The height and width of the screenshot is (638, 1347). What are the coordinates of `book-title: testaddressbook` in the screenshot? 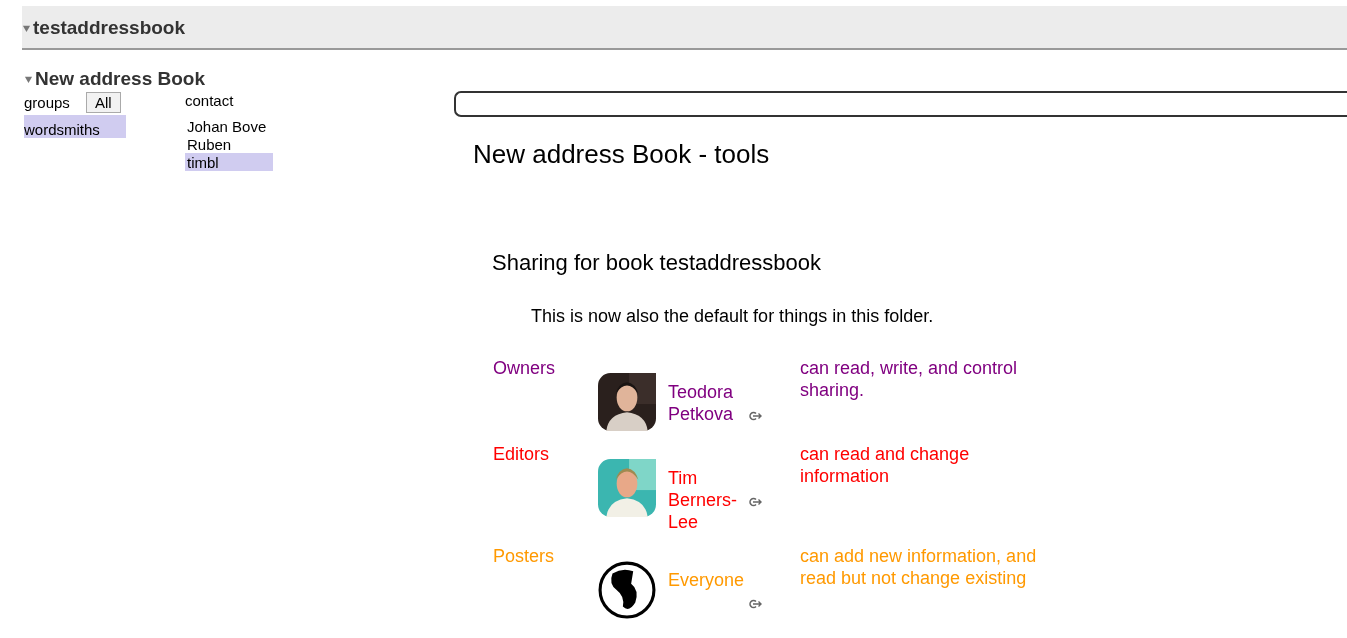 It's located at (109, 28).